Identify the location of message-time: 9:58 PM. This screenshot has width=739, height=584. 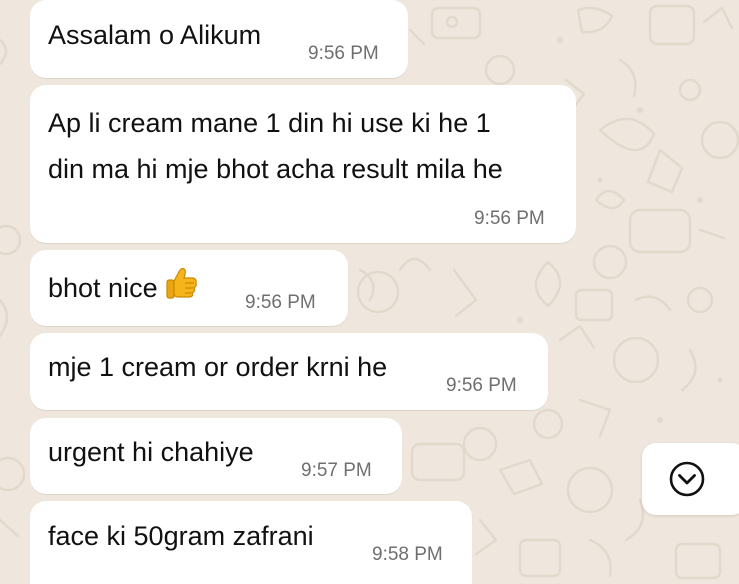
(407, 554).